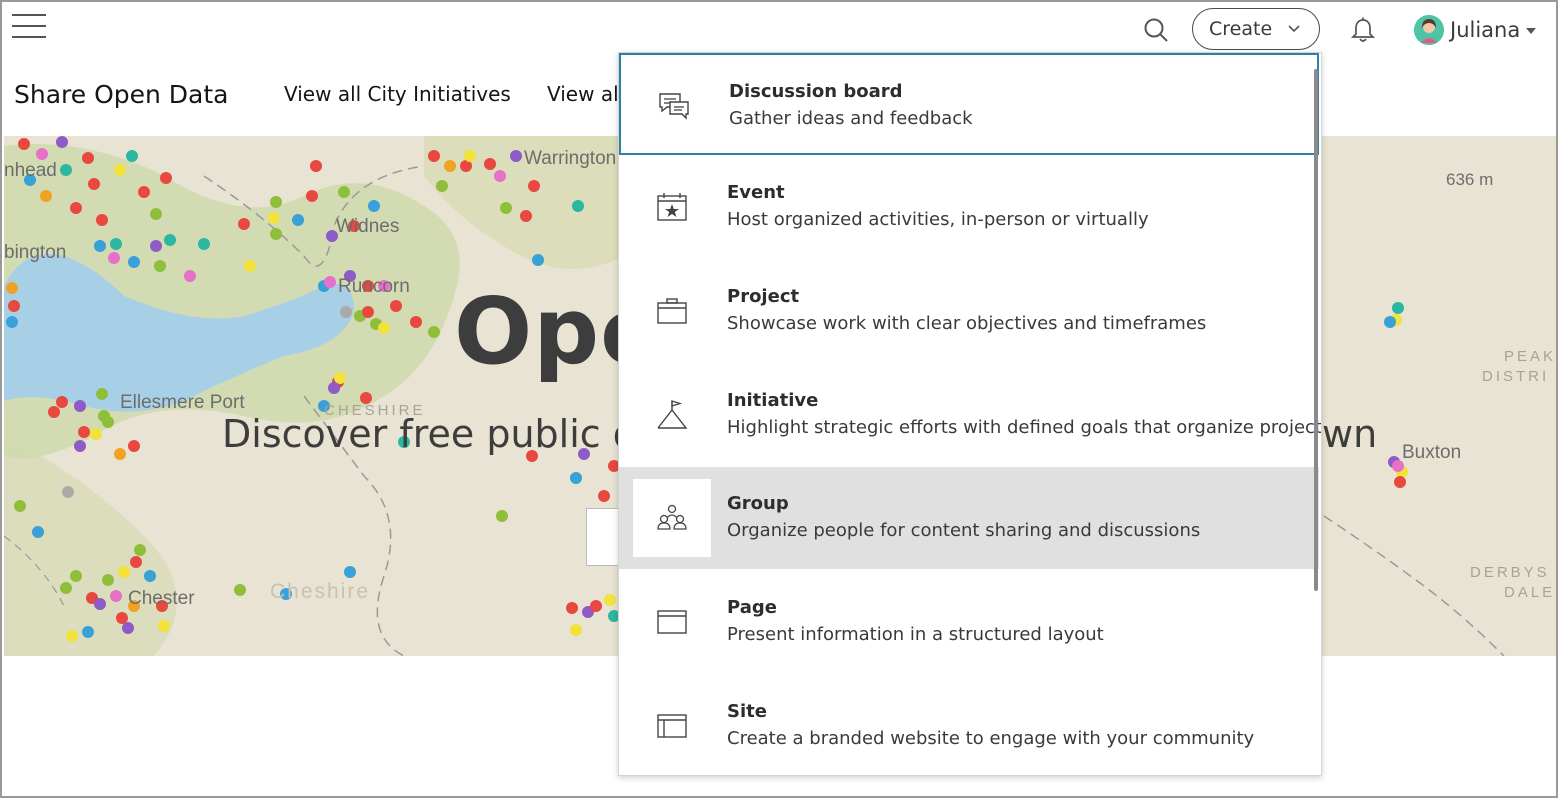  What do you see at coordinates (570, 158) in the screenshot?
I see `map-label: Warrington` at bounding box center [570, 158].